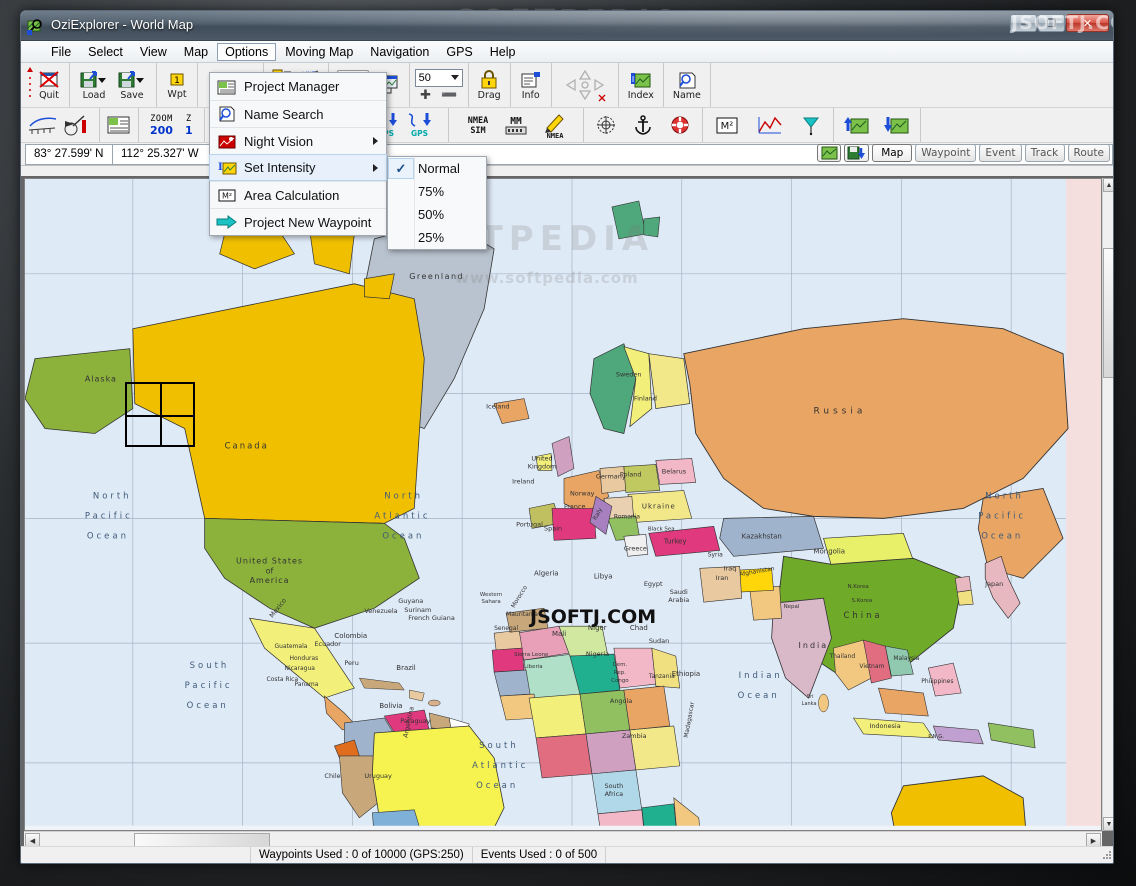 This screenshot has width=1136, height=886. Describe the element at coordinates (1044, 153) in the screenshot. I see `track-button: Track` at that location.